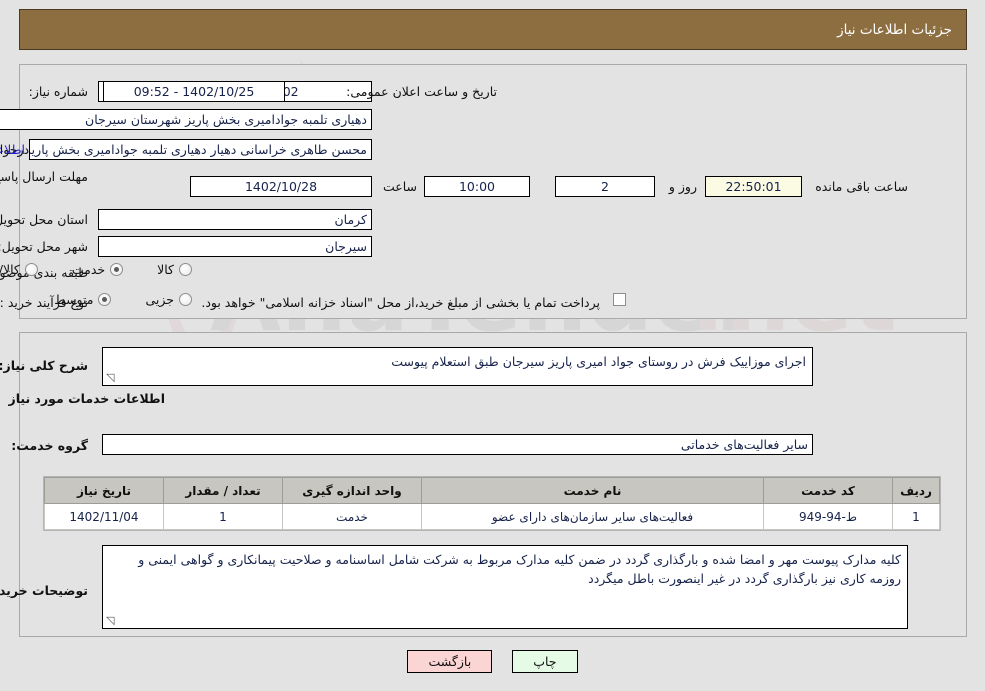 The image size is (985, 691). I want to click on table-col-header: تاریخ نیاز, so click(104, 490).